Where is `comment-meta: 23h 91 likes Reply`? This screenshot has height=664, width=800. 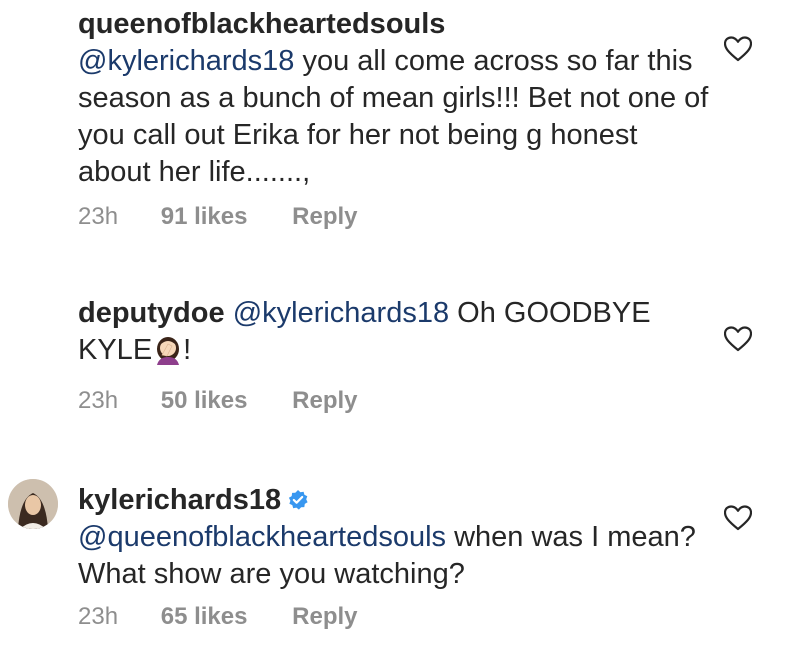 comment-meta: 23h 91 likes Reply is located at coordinates (218, 217).